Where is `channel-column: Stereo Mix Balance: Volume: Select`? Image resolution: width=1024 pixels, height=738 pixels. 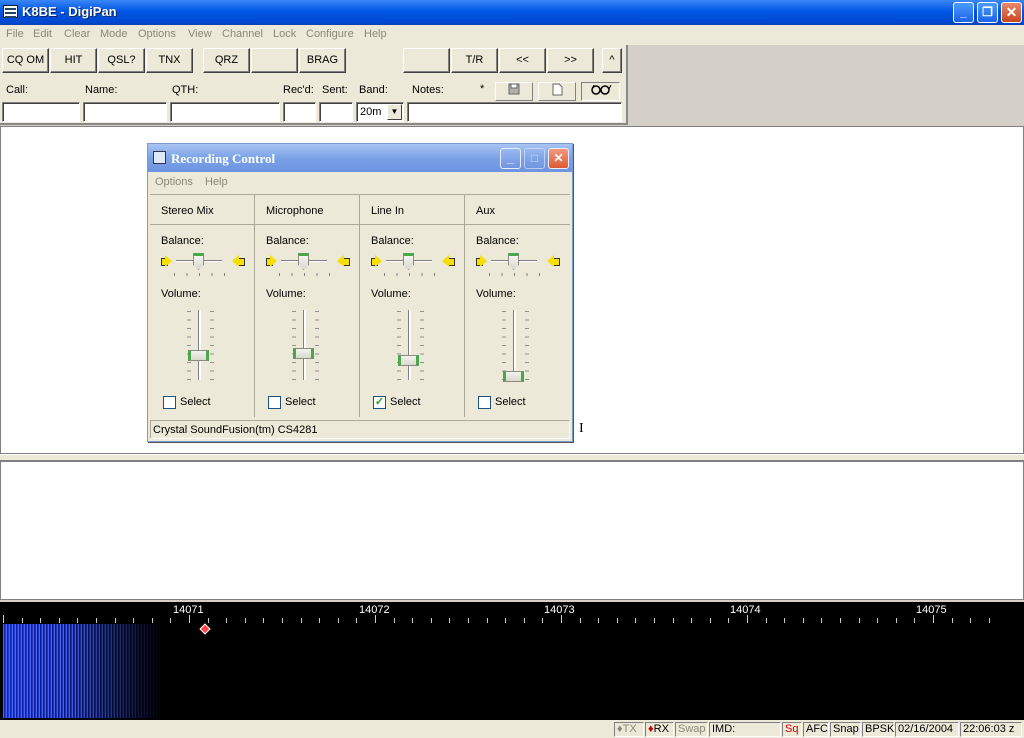
channel-column: Stereo Mix Balance: Volume: Select is located at coordinates (202, 306).